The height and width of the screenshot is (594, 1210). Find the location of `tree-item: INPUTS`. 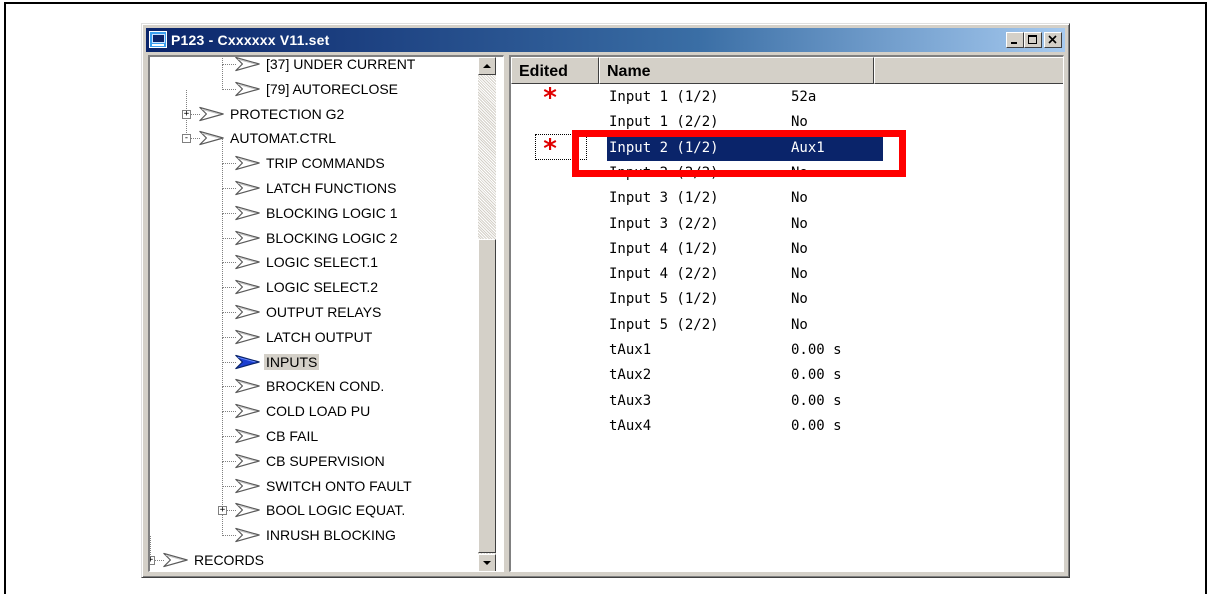

tree-item: INPUTS is located at coordinates (315, 356).